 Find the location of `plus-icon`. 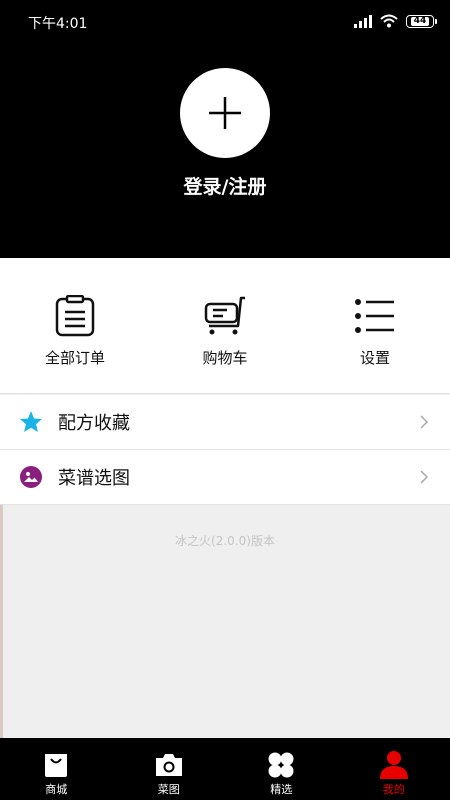

plus-icon is located at coordinates (225, 113).